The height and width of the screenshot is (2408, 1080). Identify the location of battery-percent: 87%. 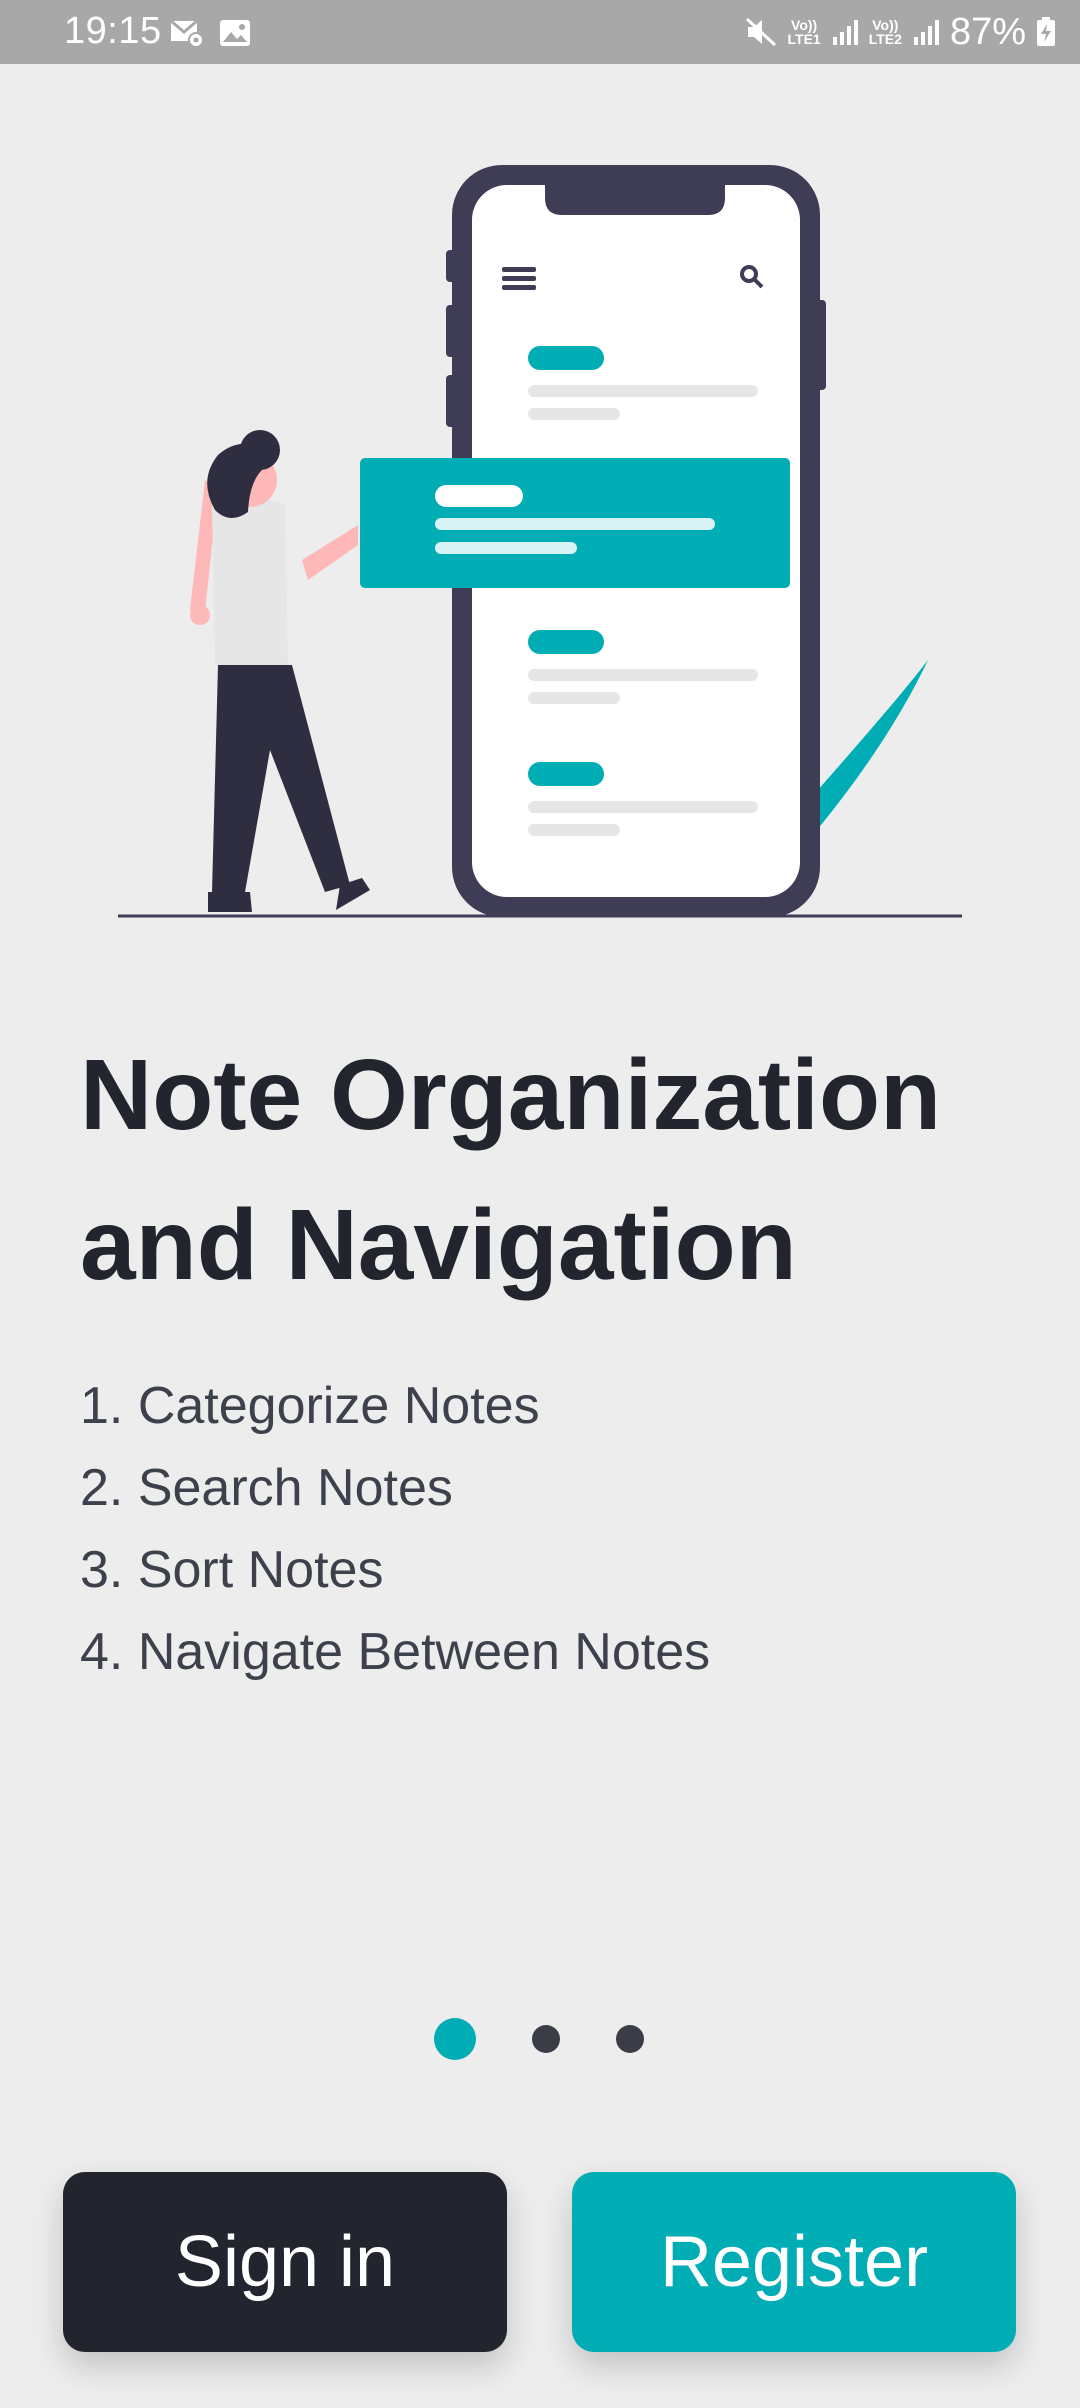
(987, 31).